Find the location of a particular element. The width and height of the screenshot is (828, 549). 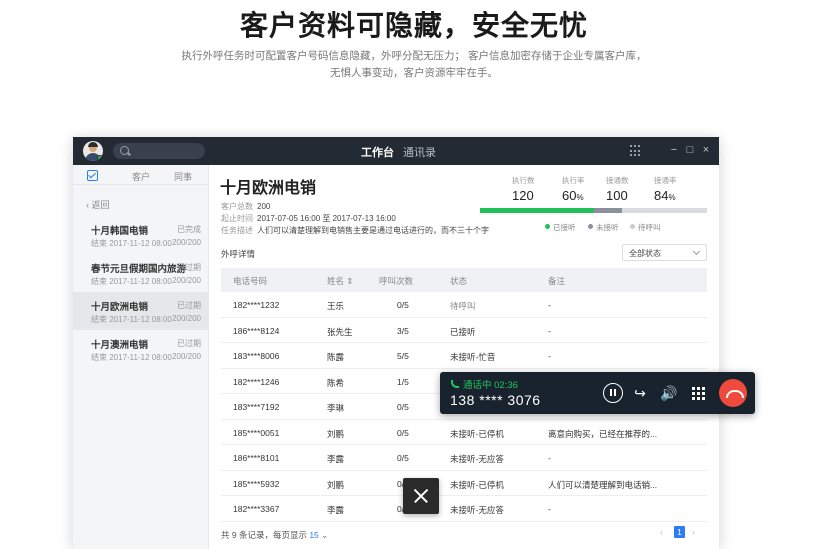

grid-icon is located at coordinates (636, 151).